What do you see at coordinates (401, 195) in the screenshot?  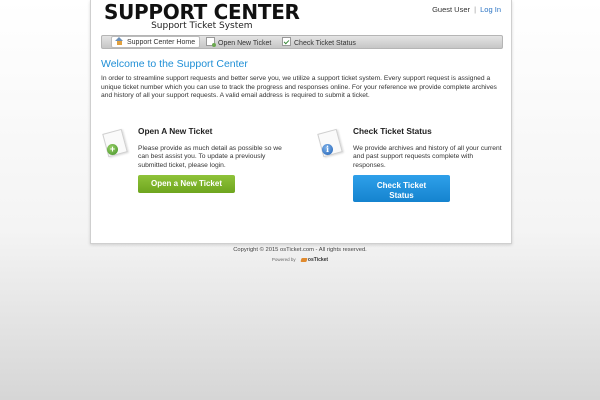 I see `check-button-line2: Status` at bounding box center [401, 195].